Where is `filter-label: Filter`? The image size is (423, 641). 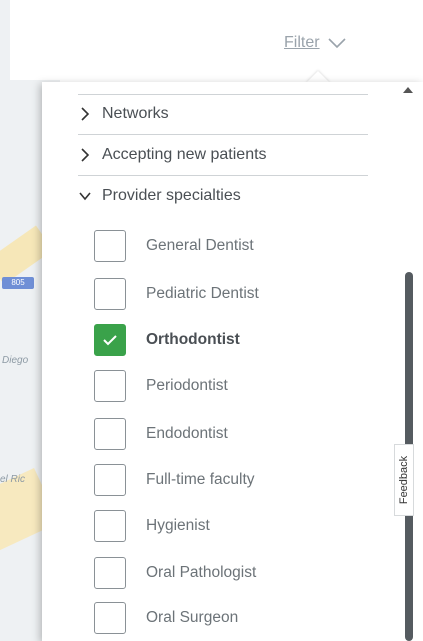
filter-label: Filter is located at coordinates (302, 42).